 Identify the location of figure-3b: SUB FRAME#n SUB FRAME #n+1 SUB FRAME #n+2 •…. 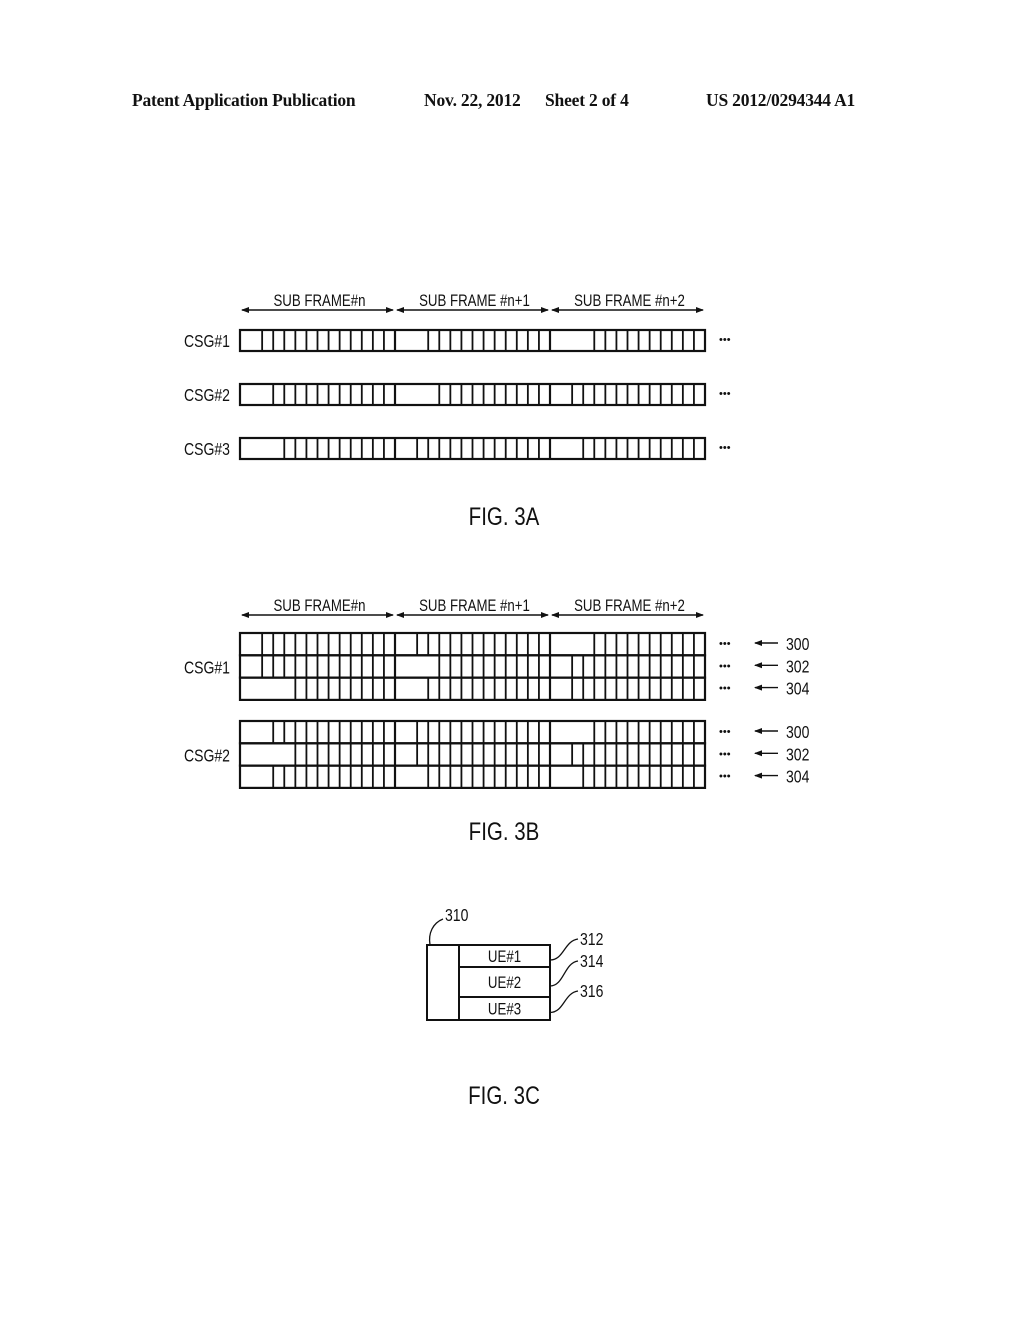
(496, 693).